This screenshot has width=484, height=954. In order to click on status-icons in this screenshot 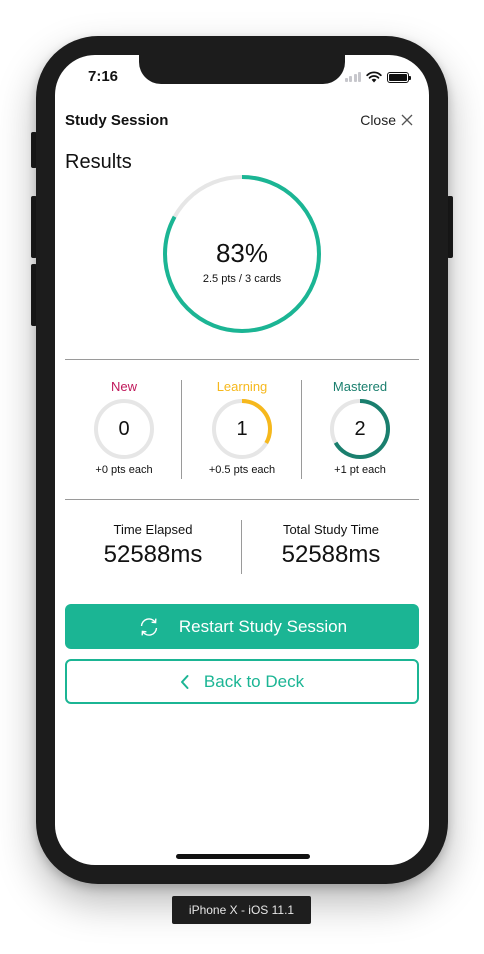, I will do `click(377, 77)`.